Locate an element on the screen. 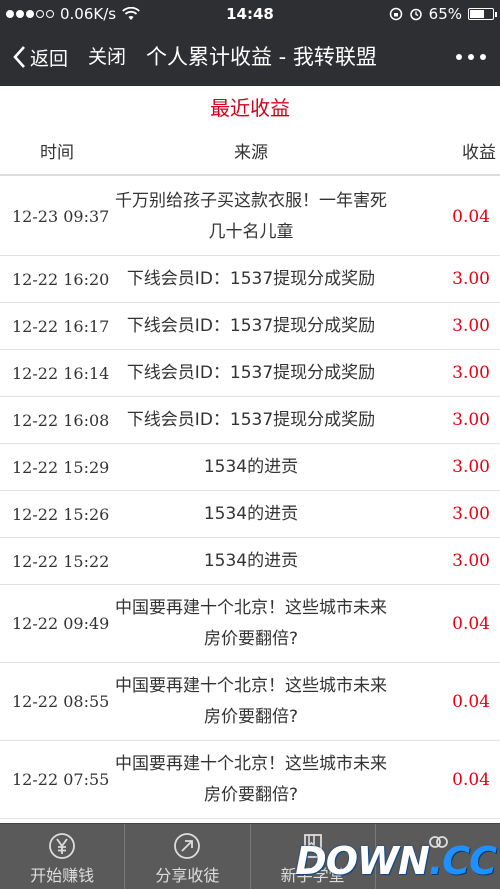 This screenshot has height=889, width=500. row-time: 12-22 16:17 is located at coordinates (61, 326).